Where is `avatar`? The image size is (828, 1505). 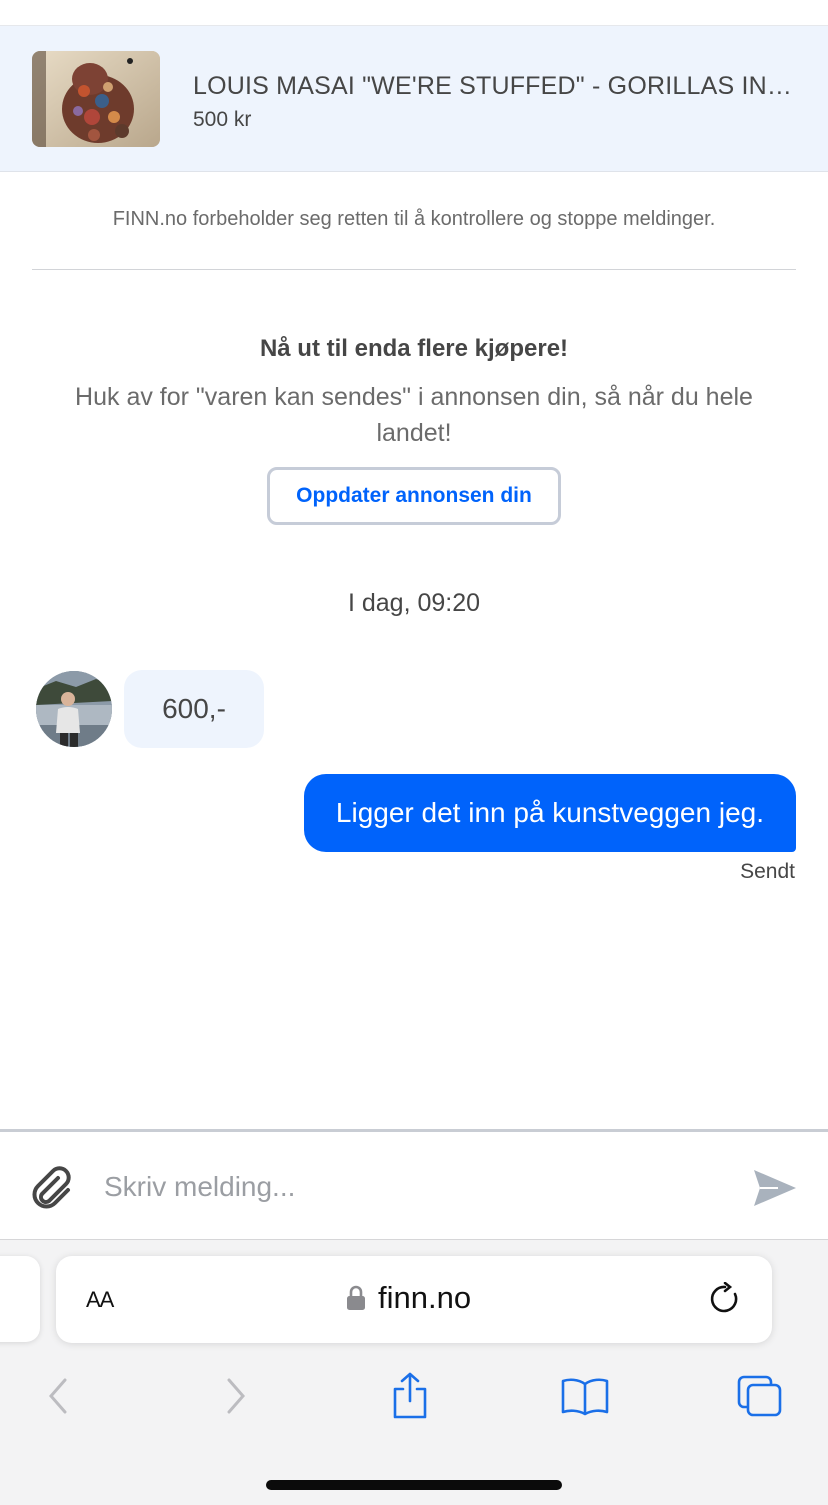 avatar is located at coordinates (74, 709).